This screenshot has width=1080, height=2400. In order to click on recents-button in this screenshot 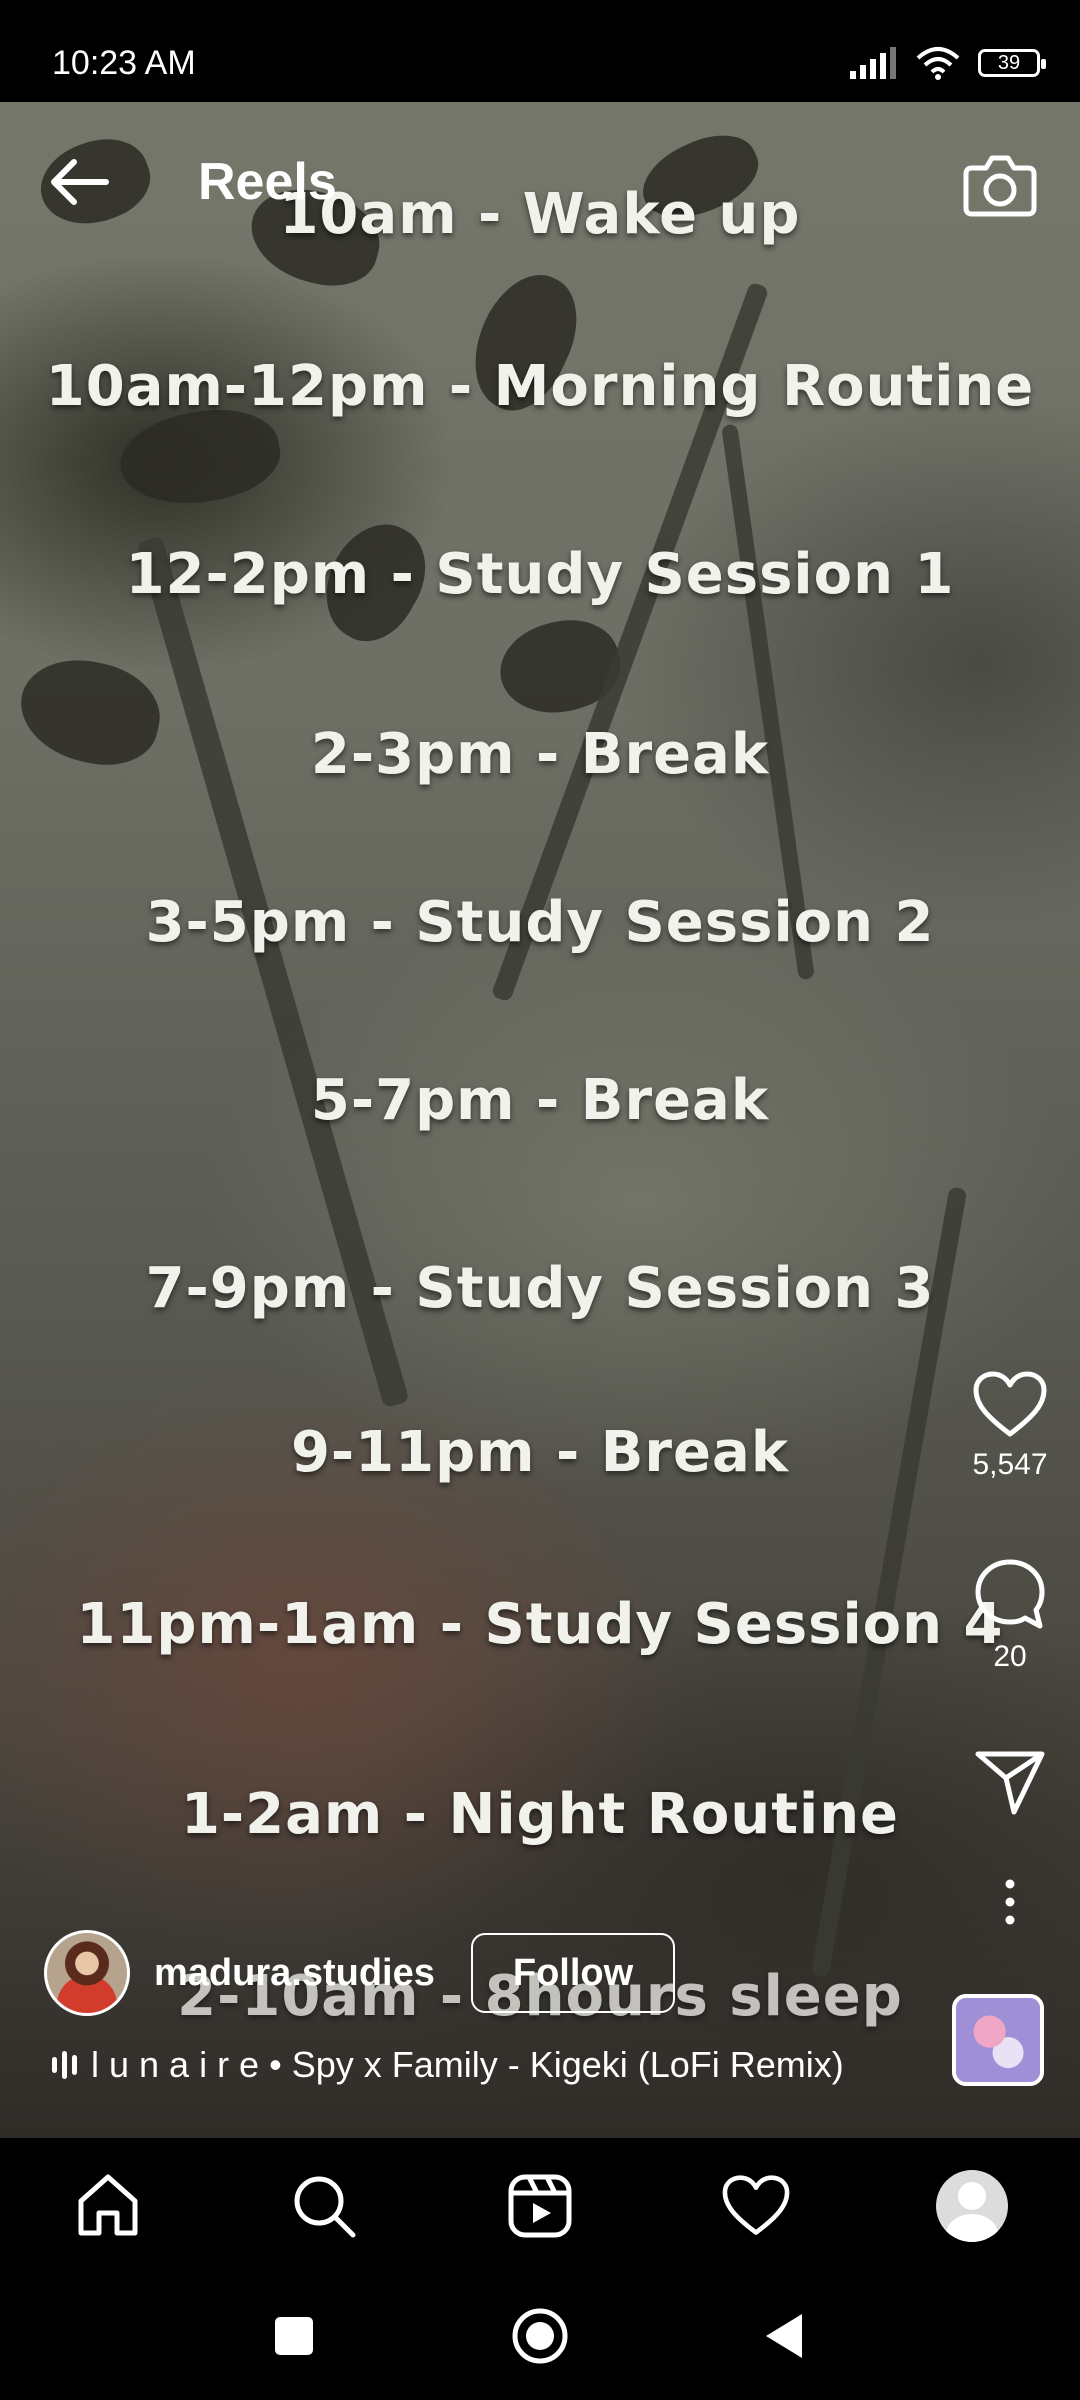, I will do `click(294, 2336)`.